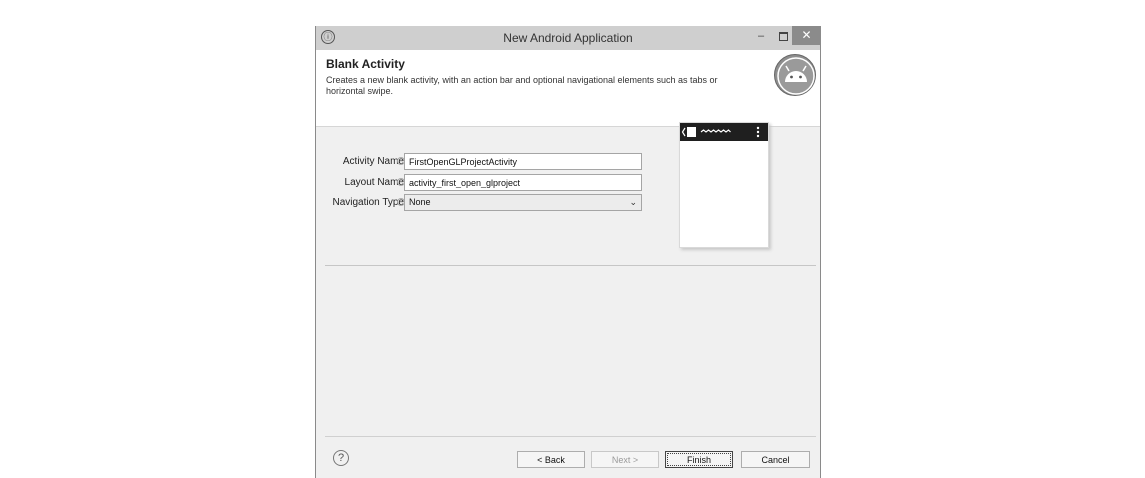  I want to click on maximize-button, so click(783, 36).